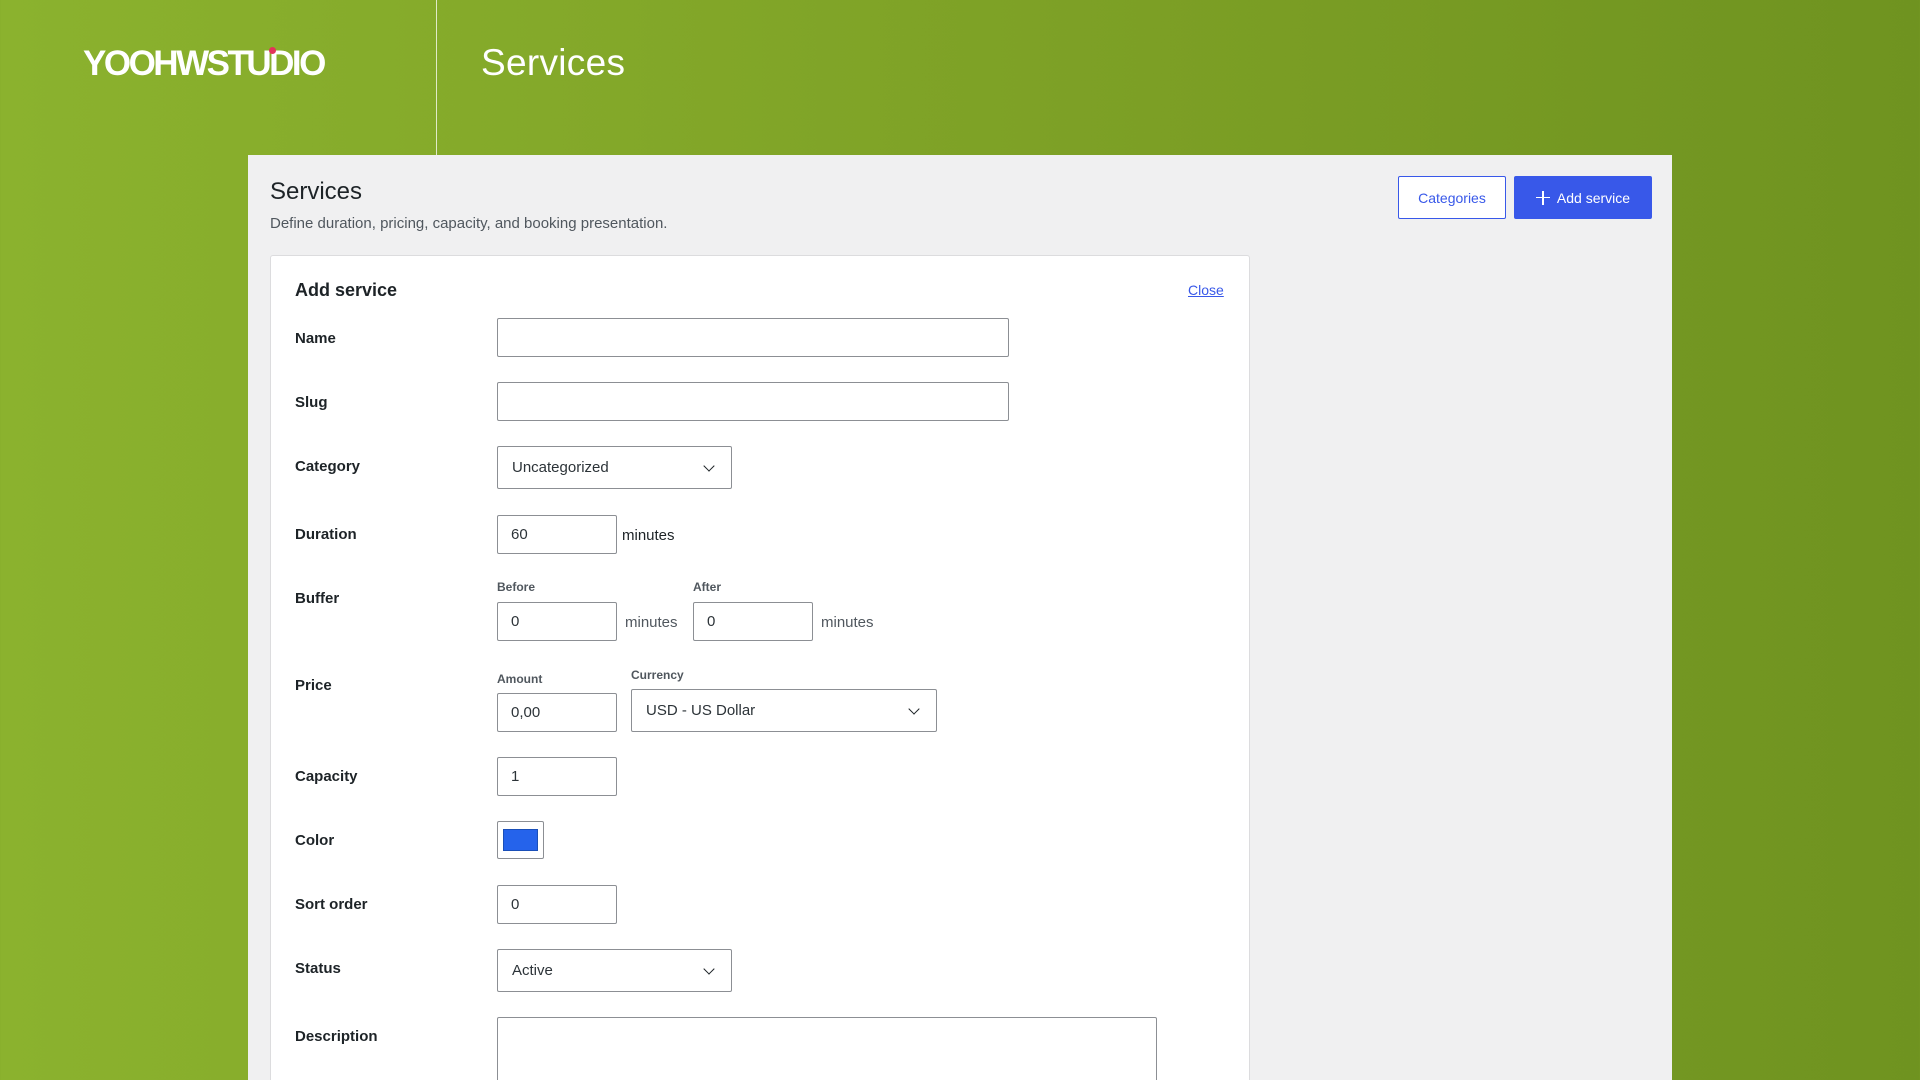 This screenshot has width=1920, height=1080. Describe the element at coordinates (532, 970) in the screenshot. I see `status-selected-value: Active` at that location.